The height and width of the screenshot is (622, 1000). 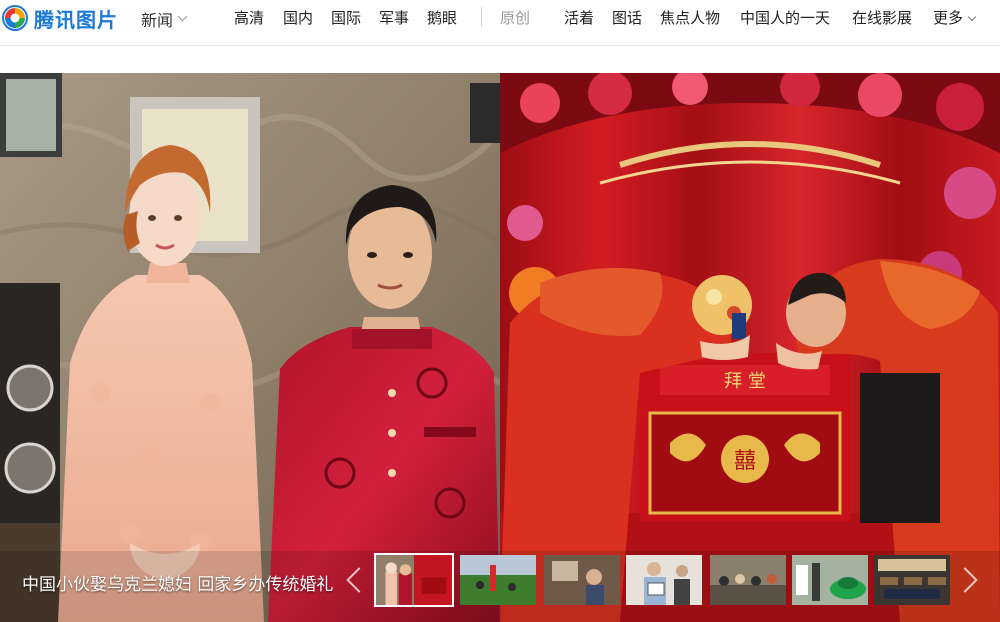 I want to click on nav-item-gaoqing: 高清, so click(x=249, y=17).